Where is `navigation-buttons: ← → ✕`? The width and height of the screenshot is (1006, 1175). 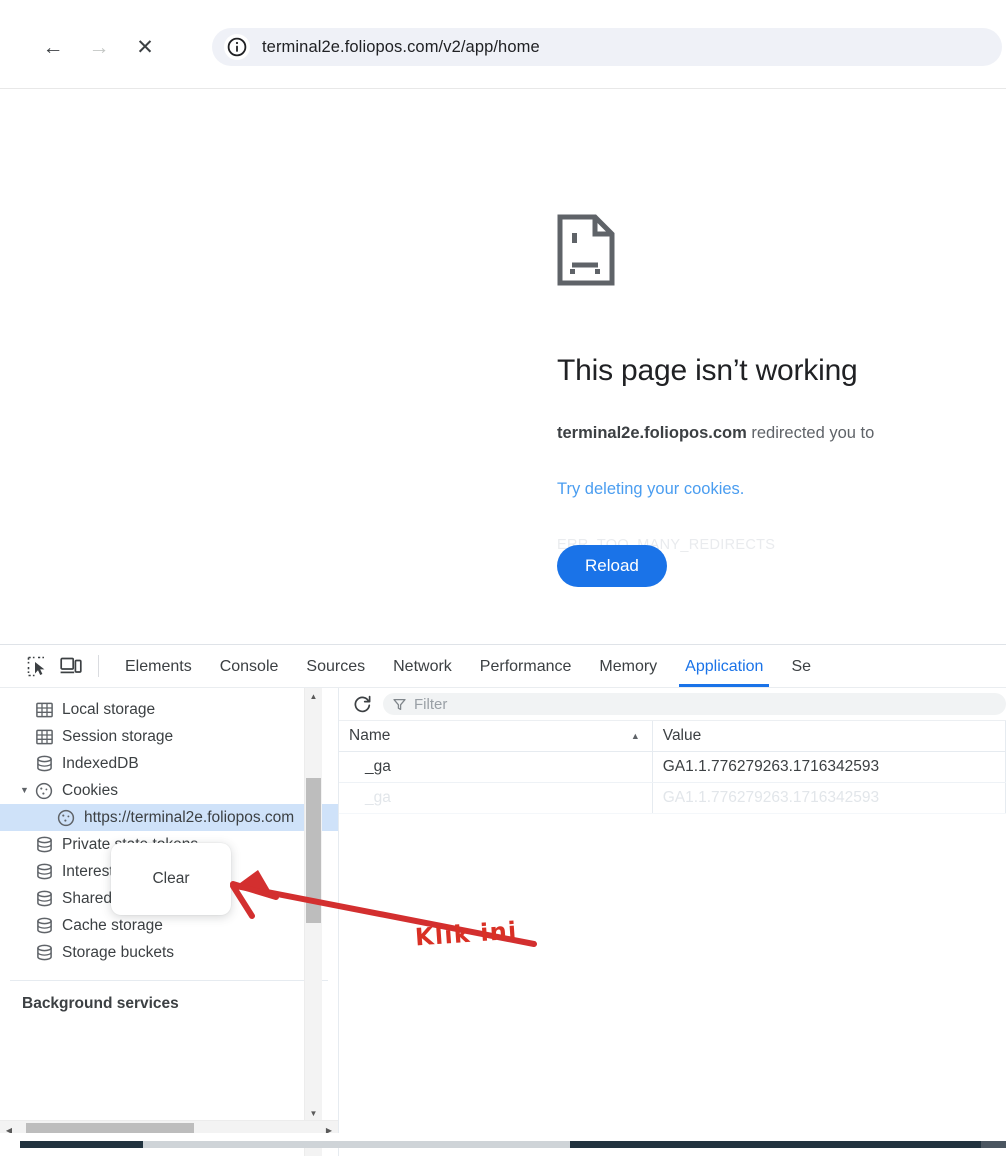 navigation-buttons: ← → ✕ is located at coordinates (99, 47).